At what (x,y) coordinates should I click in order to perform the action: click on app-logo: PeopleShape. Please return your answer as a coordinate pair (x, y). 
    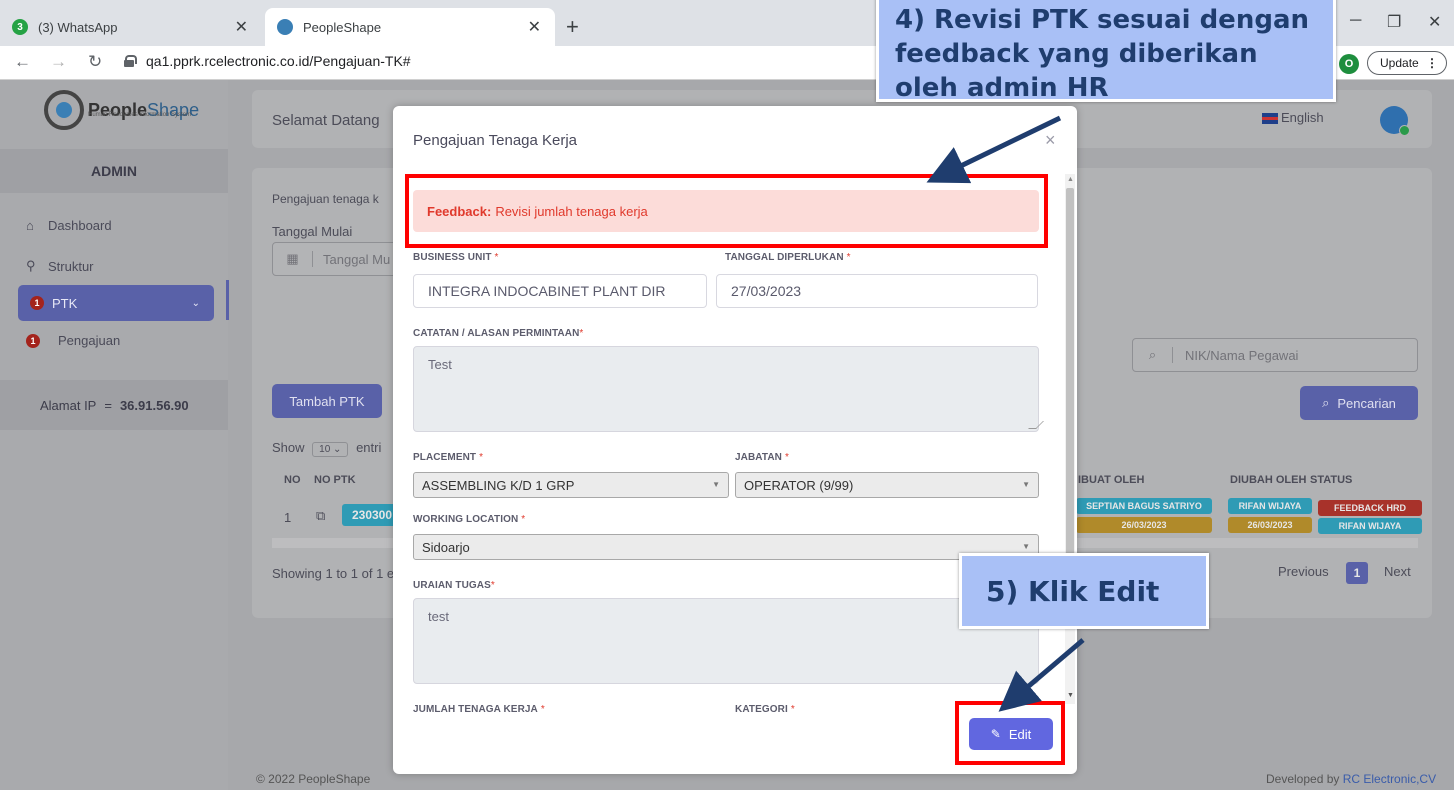
    Looking at the image, I should click on (121, 110).